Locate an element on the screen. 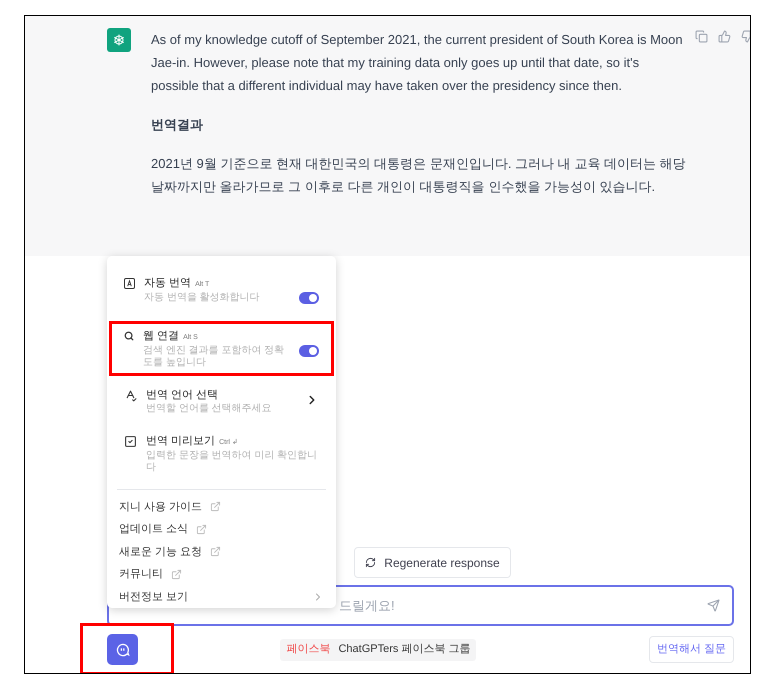  menu-item-description: 자동 번역을 활성화합니다 is located at coordinates (202, 298).